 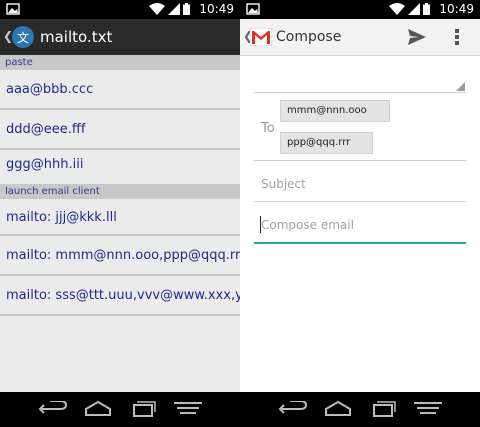 What do you see at coordinates (283, 184) in the screenshot?
I see `subject-field: Subject` at bounding box center [283, 184].